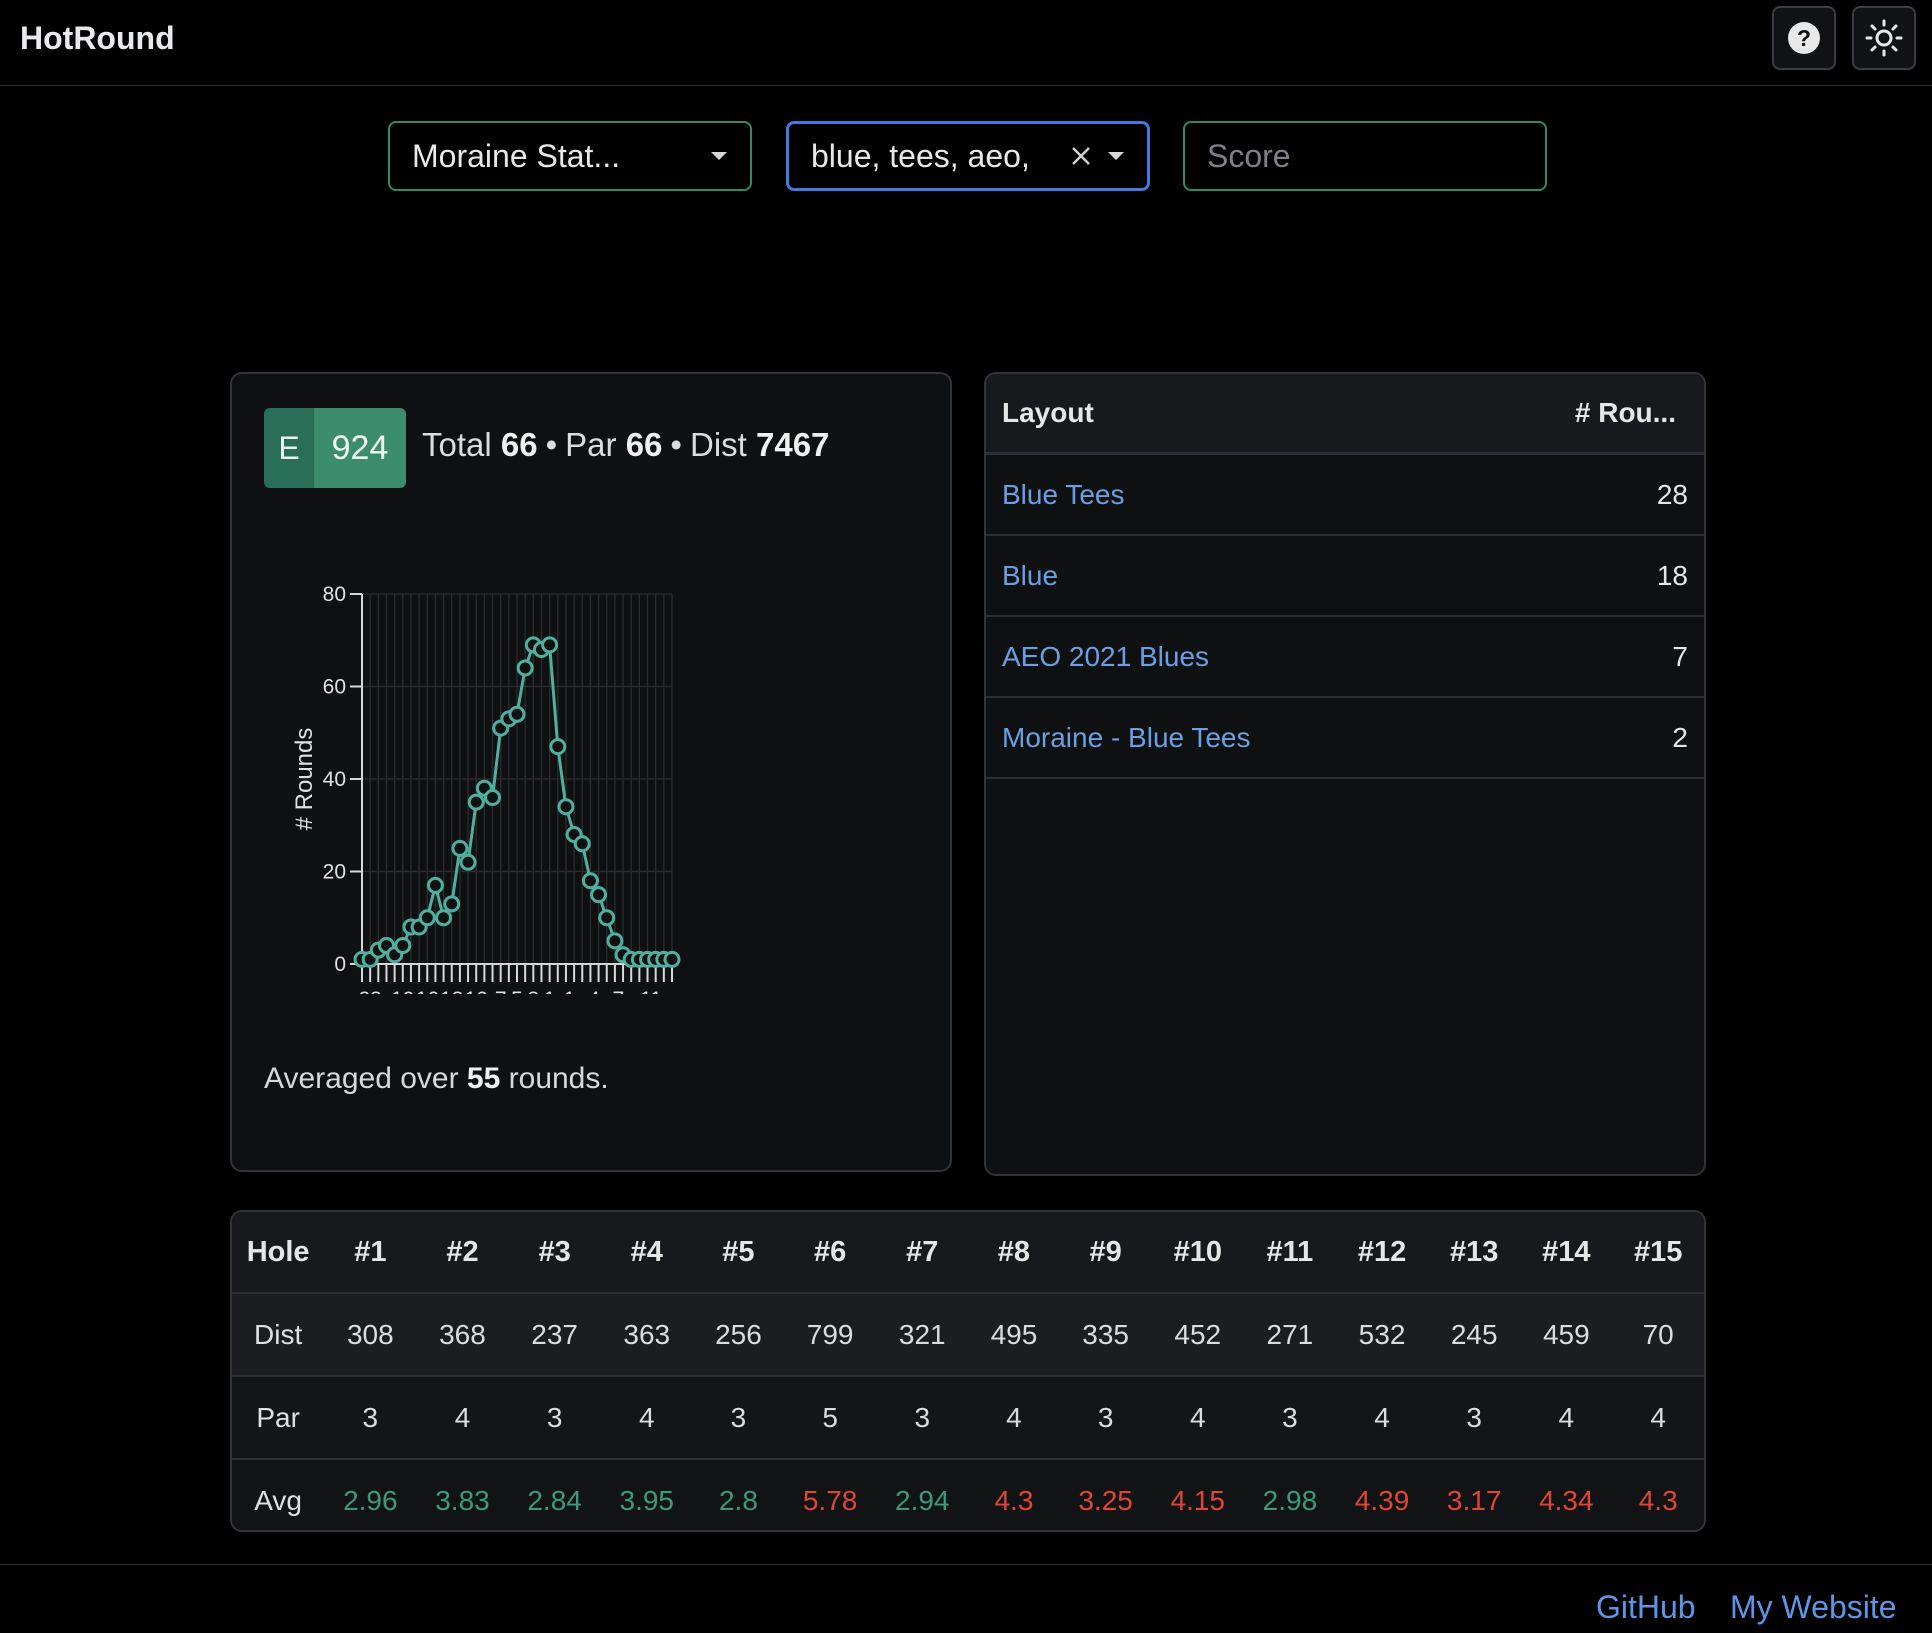  Describe the element at coordinates (402, 991) in the screenshot. I see `x-tick-label: 19` at that location.